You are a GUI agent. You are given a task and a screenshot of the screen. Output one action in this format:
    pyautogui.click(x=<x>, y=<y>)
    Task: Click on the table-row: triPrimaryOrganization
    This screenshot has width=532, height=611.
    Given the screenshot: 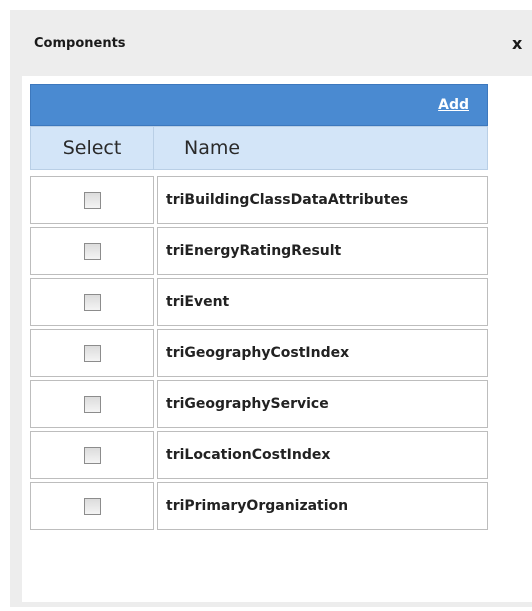 What is the action you would take?
    pyautogui.click(x=259, y=506)
    